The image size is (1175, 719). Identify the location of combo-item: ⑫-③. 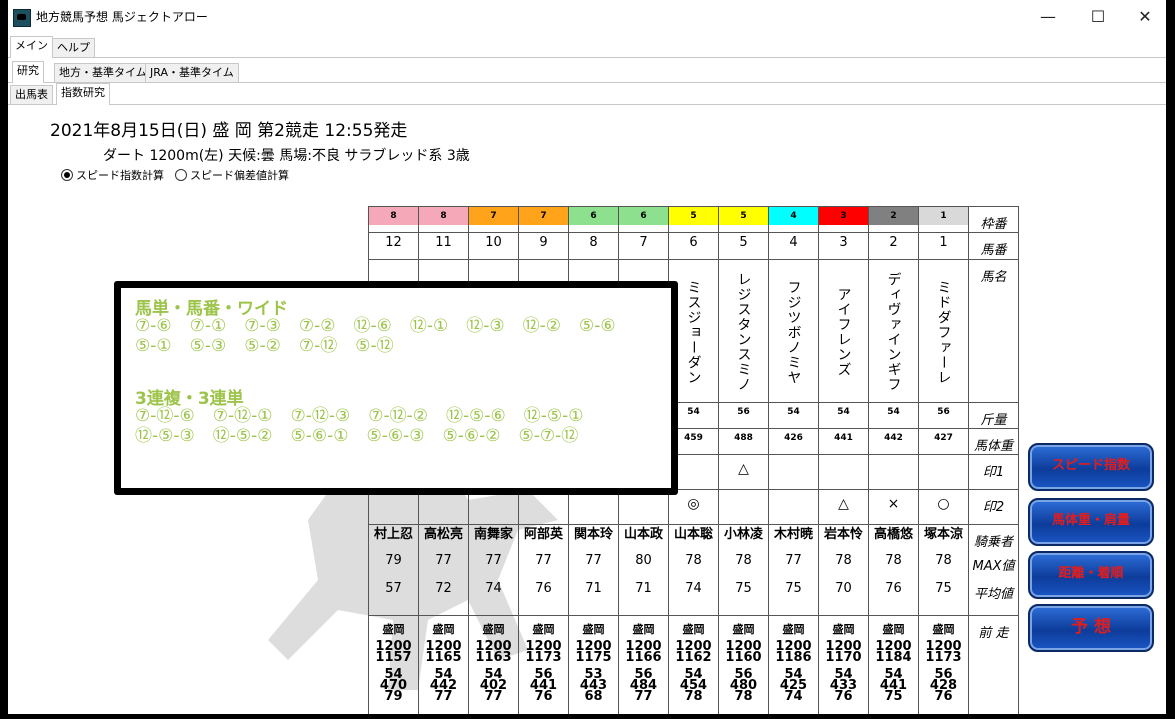
(485, 326).